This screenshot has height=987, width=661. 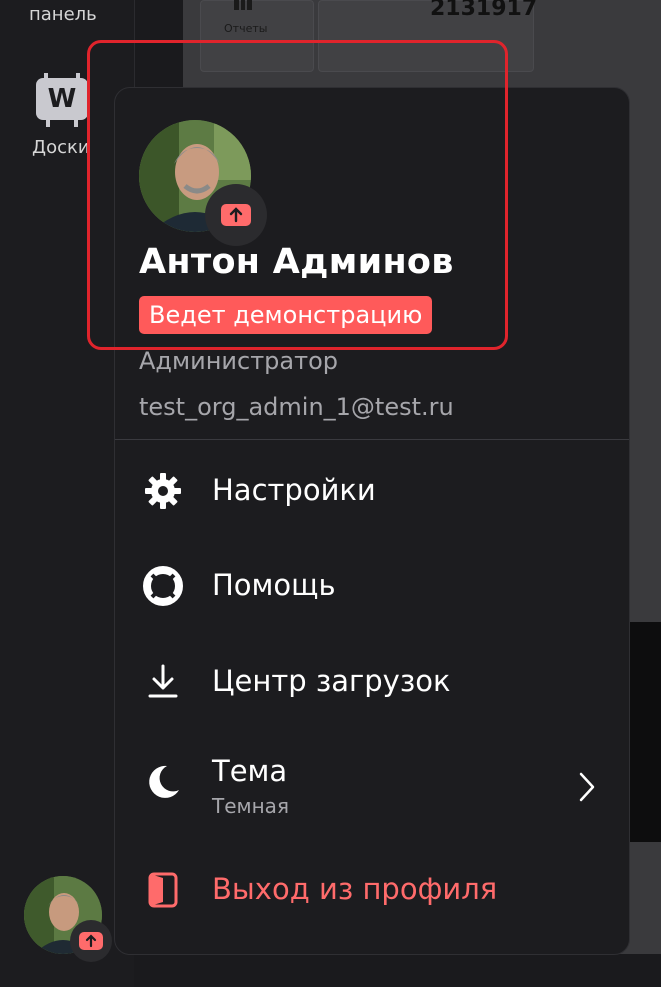 I want to click on menu-item-downloads: Центр загрузок, so click(x=372, y=683).